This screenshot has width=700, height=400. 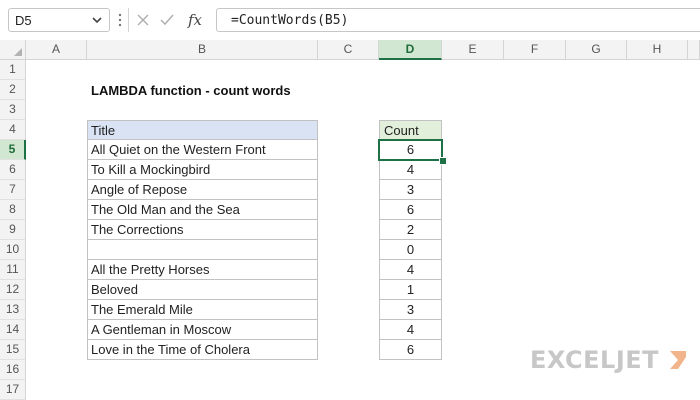 I want to click on formula-bar: D5 fx =CountWords(B5), so click(x=350, y=20).